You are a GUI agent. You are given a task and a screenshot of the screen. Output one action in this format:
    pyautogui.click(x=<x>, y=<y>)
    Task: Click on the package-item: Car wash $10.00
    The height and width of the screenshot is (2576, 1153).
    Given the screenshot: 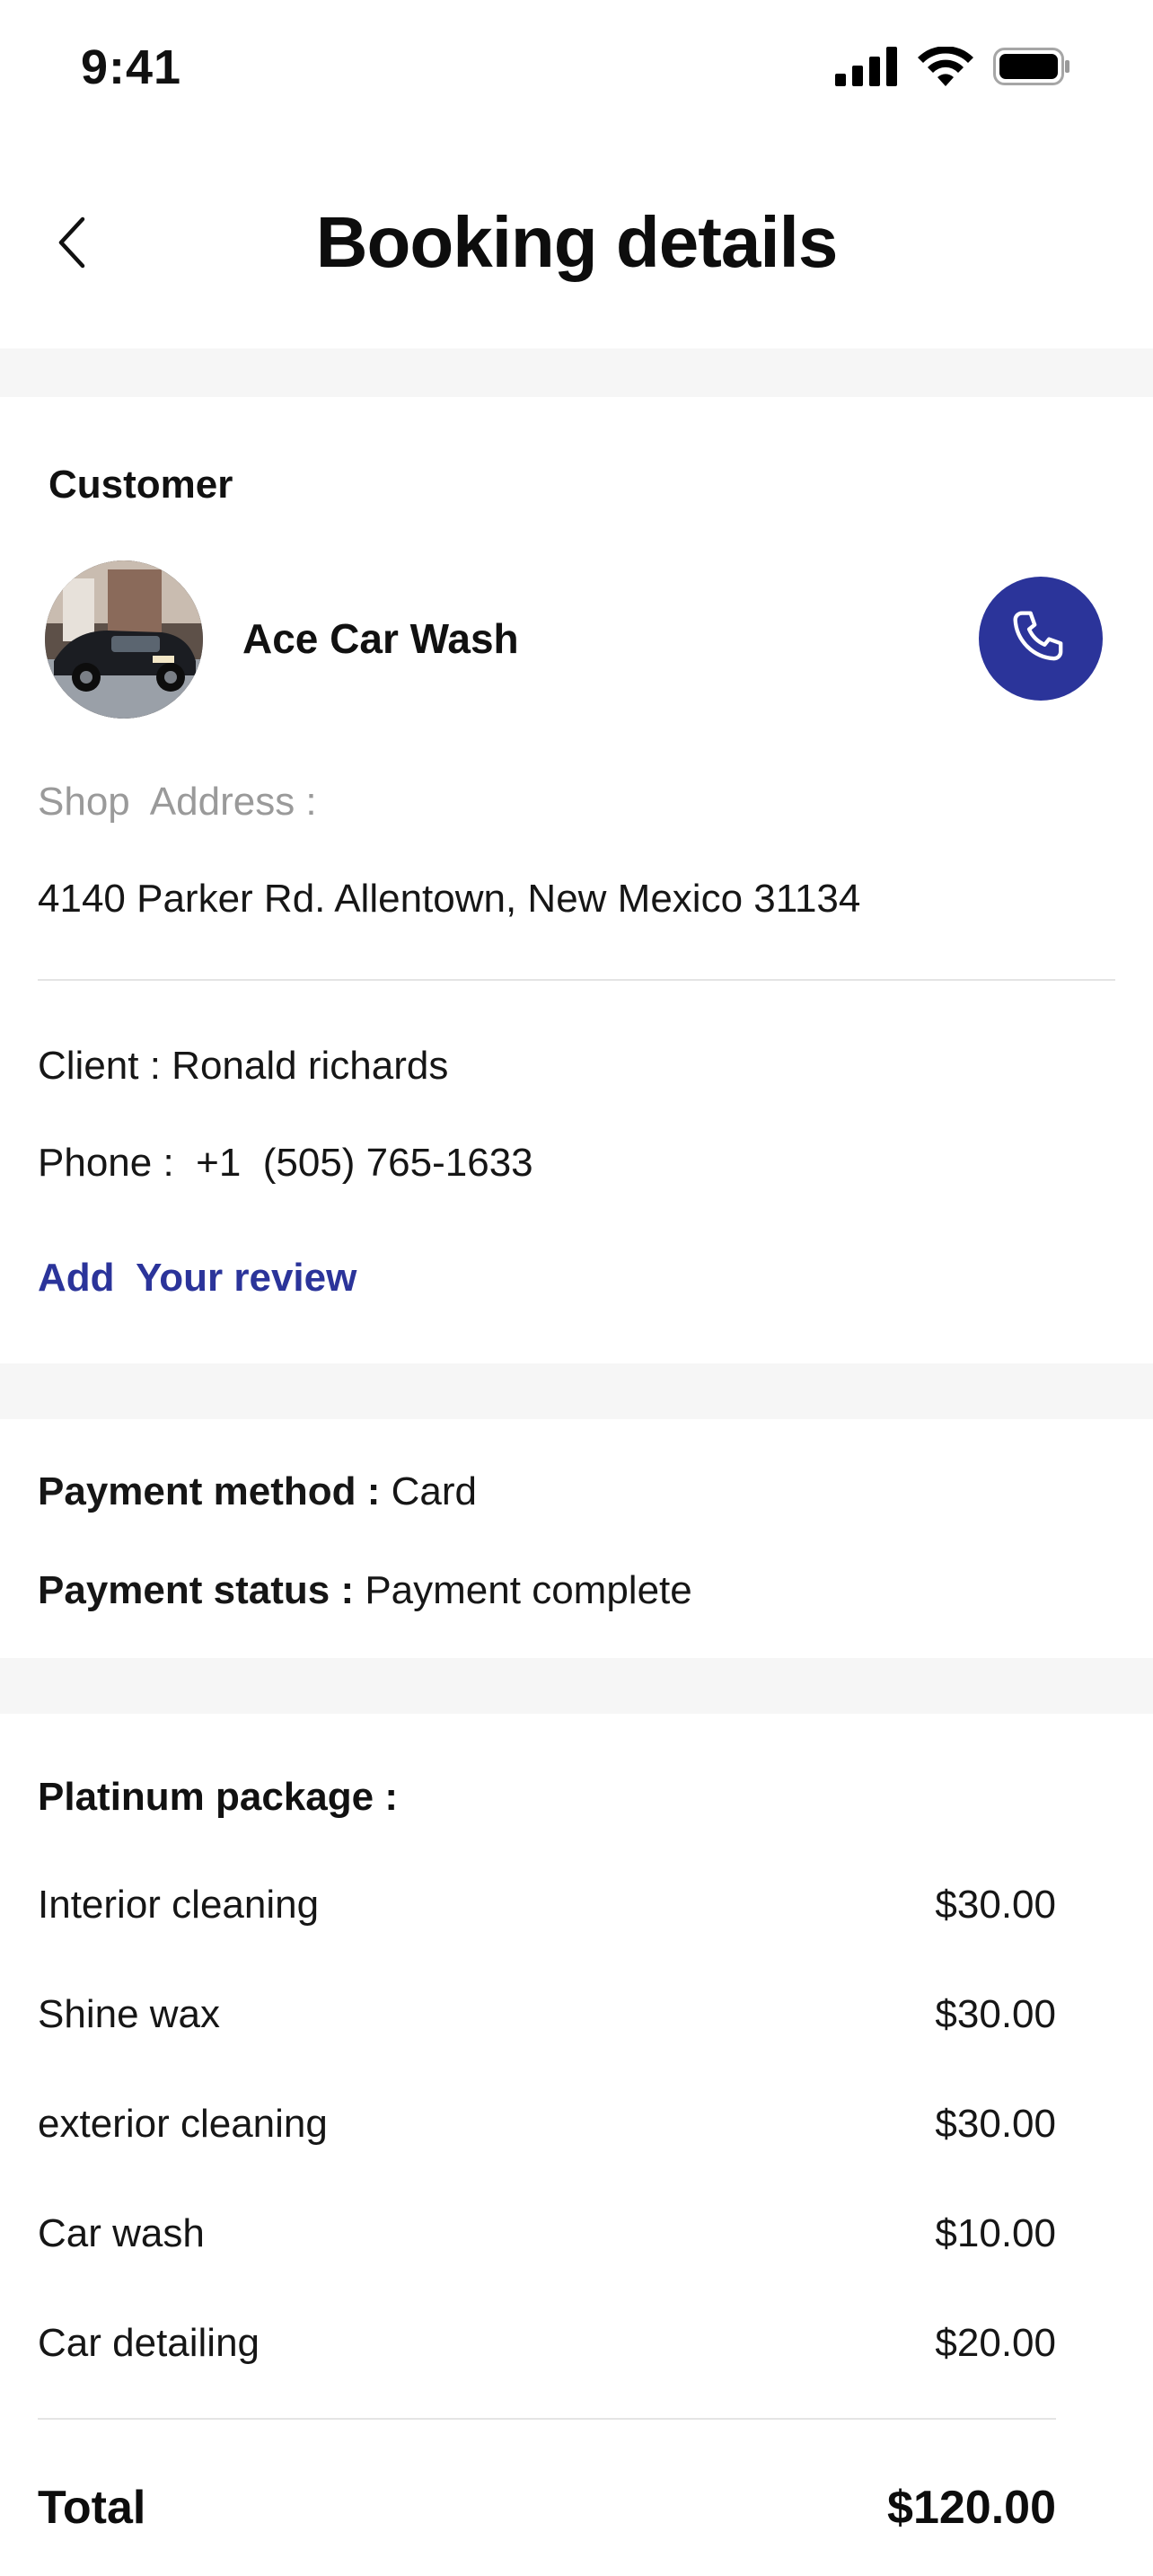 What is the action you would take?
    pyautogui.click(x=547, y=2233)
    